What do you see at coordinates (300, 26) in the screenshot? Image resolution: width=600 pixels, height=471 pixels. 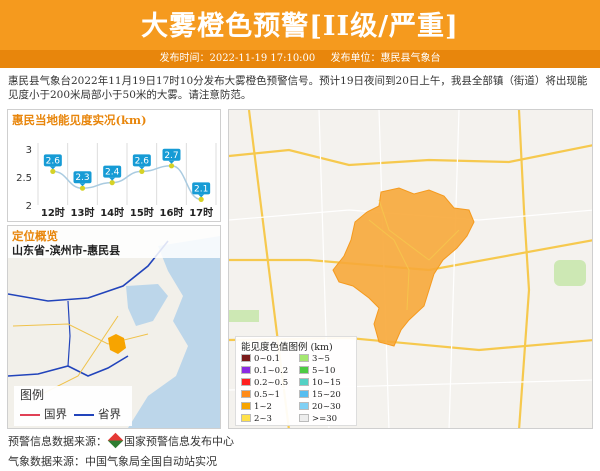 I see `warning-title: 大雾橙色预警[II级/严重]` at bounding box center [300, 26].